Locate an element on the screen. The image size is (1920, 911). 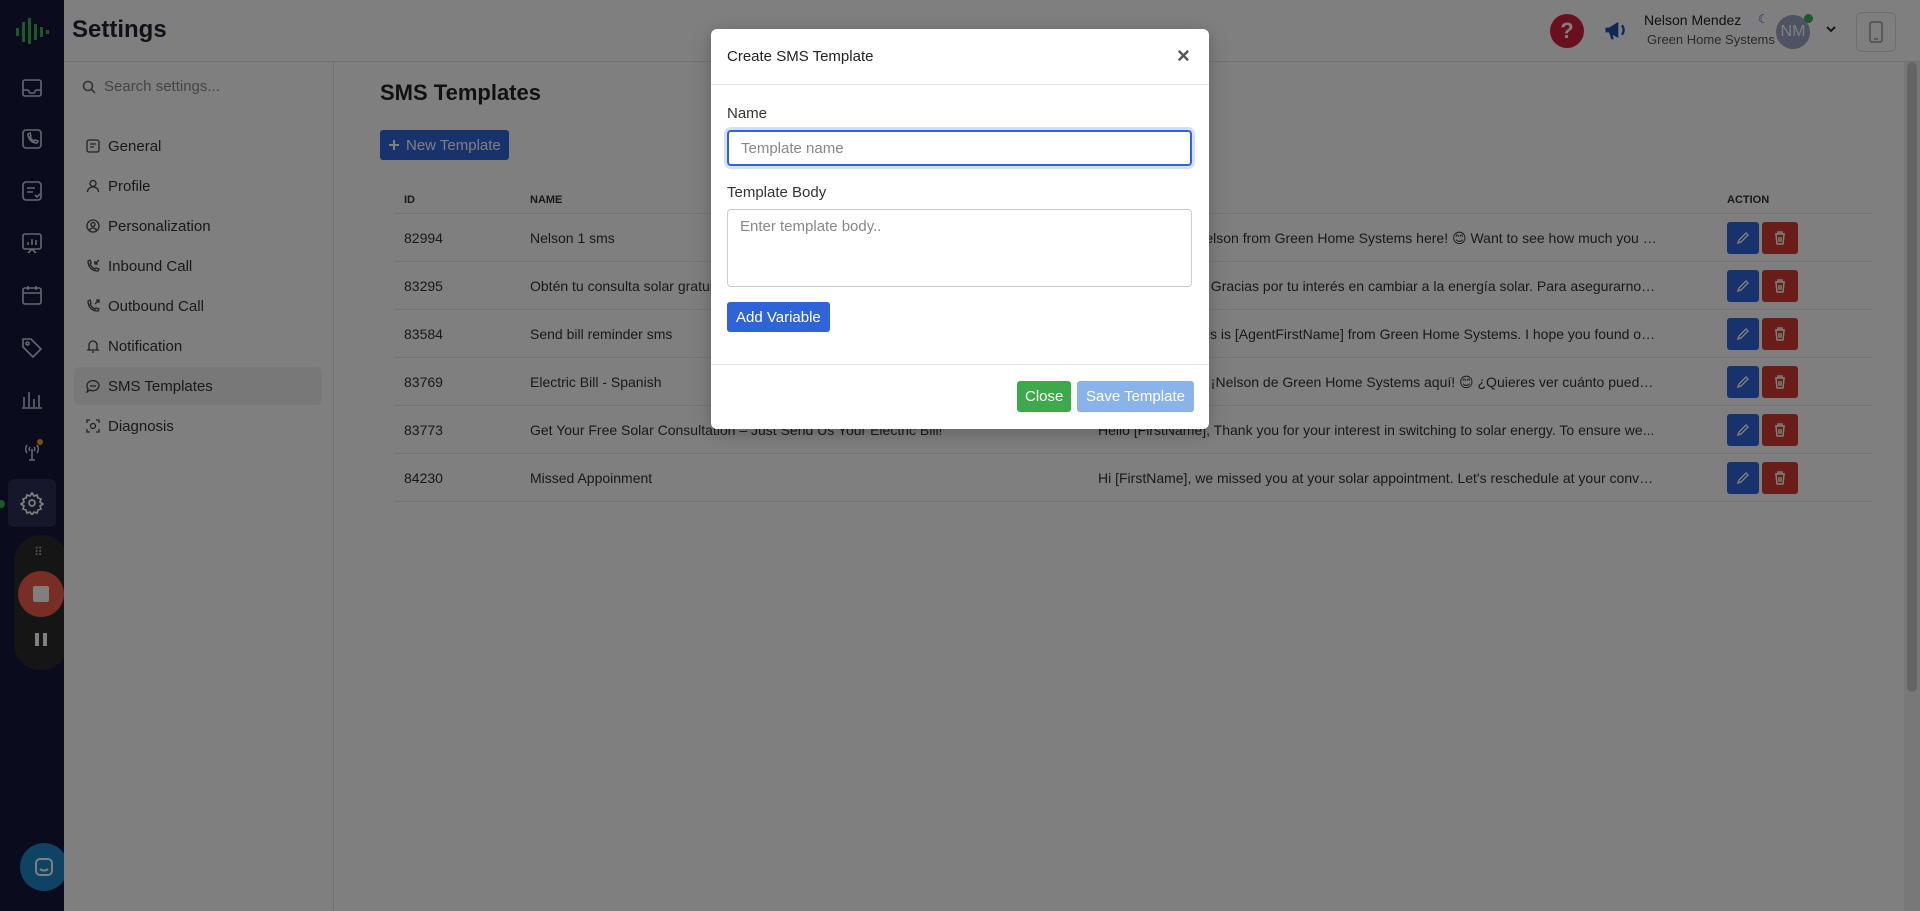
modal-header: Create SMS Template × is located at coordinates (960, 57).